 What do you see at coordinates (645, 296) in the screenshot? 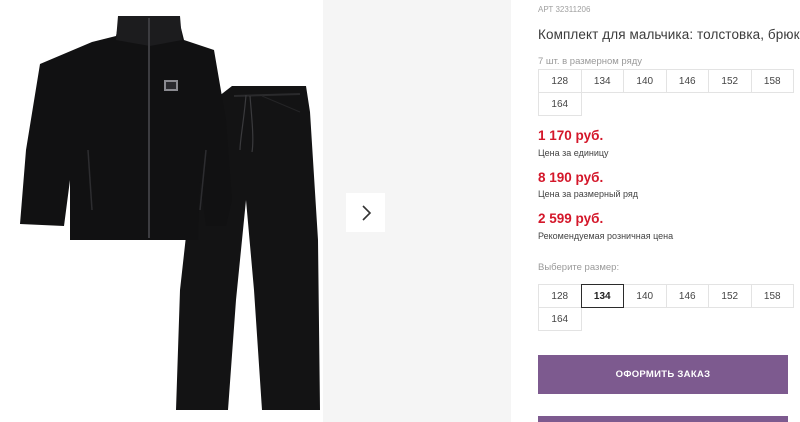
I see `size-option-140: 140` at bounding box center [645, 296].